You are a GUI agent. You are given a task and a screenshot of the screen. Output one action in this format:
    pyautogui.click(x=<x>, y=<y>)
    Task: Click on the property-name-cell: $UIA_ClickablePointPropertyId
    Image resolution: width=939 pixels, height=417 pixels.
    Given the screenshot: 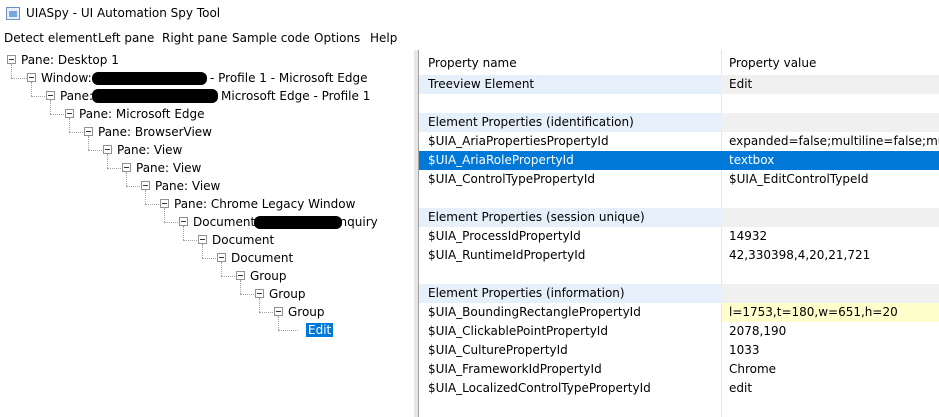 What is the action you would take?
    pyautogui.click(x=518, y=331)
    